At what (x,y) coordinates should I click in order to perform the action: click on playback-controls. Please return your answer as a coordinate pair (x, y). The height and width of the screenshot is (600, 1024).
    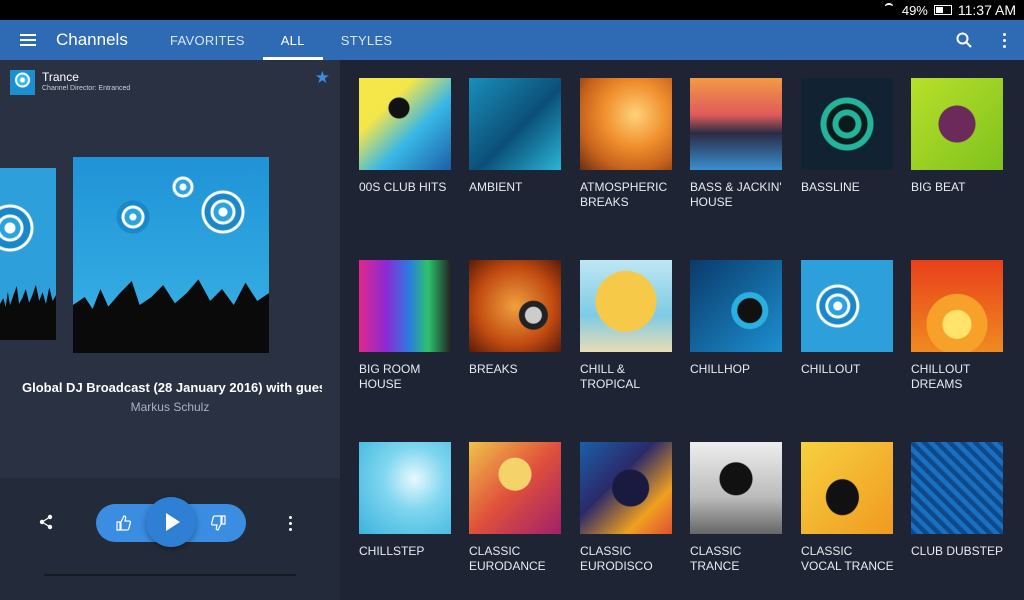
    Looking at the image, I should click on (170, 539).